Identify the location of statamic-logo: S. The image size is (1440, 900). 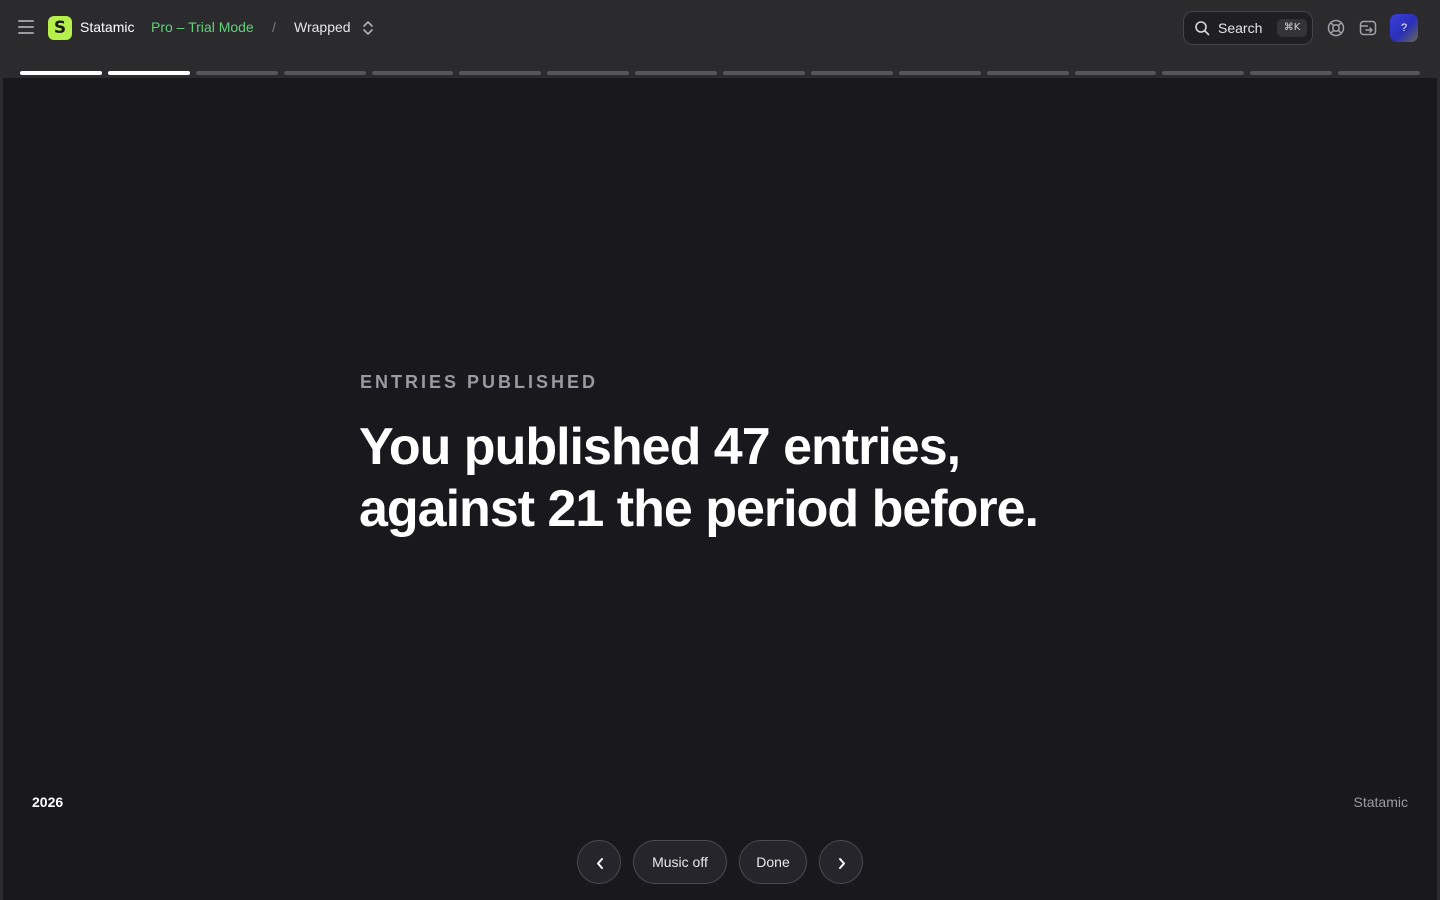
(60, 28).